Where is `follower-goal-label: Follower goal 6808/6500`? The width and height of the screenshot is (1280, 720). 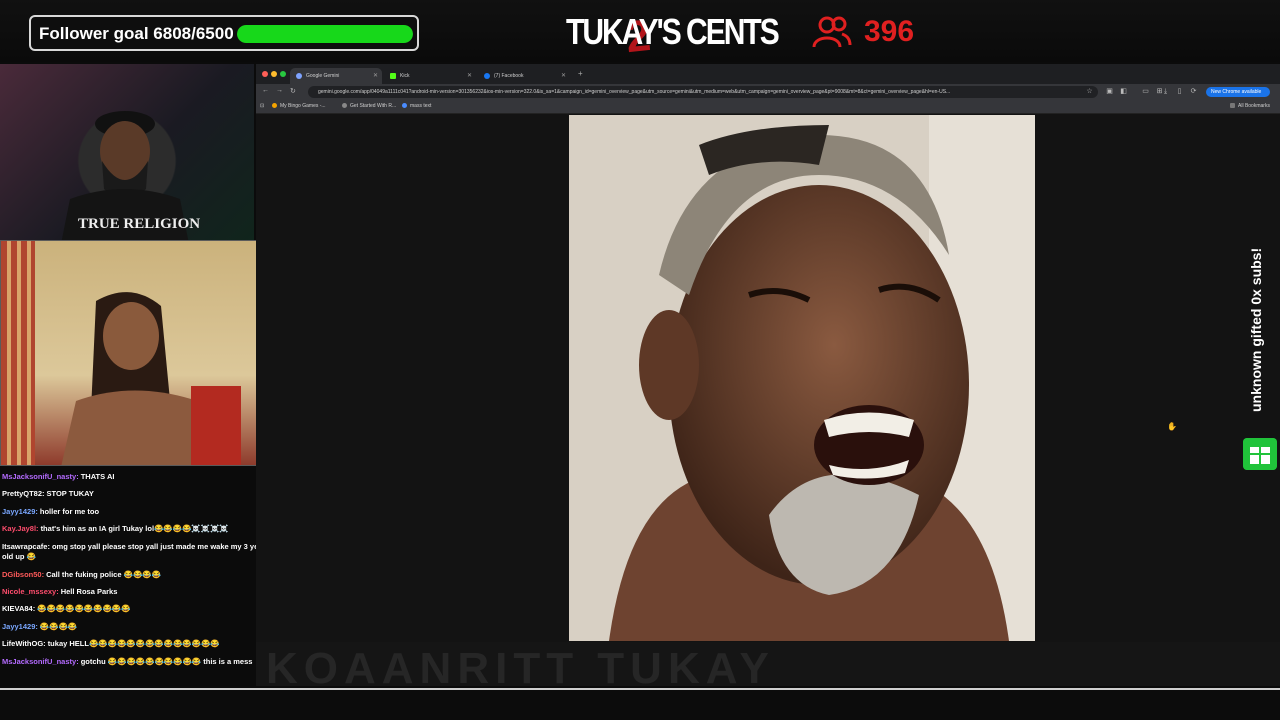
follower-goal-label: Follower goal 6808/6500 is located at coordinates (136, 33).